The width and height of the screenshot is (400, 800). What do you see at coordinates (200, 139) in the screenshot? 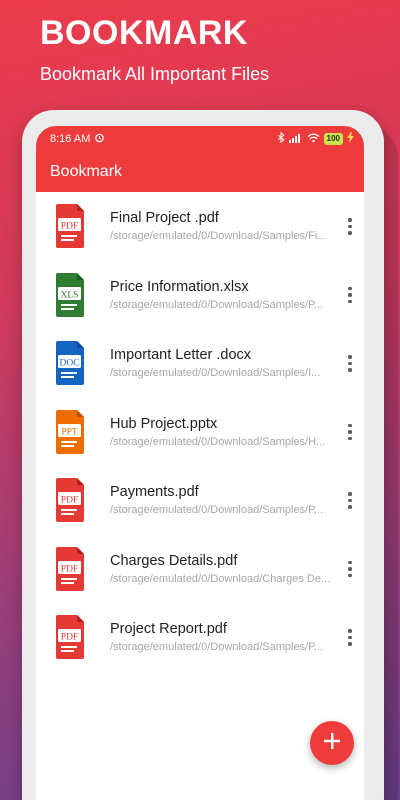
I see `status-bar: 8:16 AM 100` at bounding box center [200, 139].